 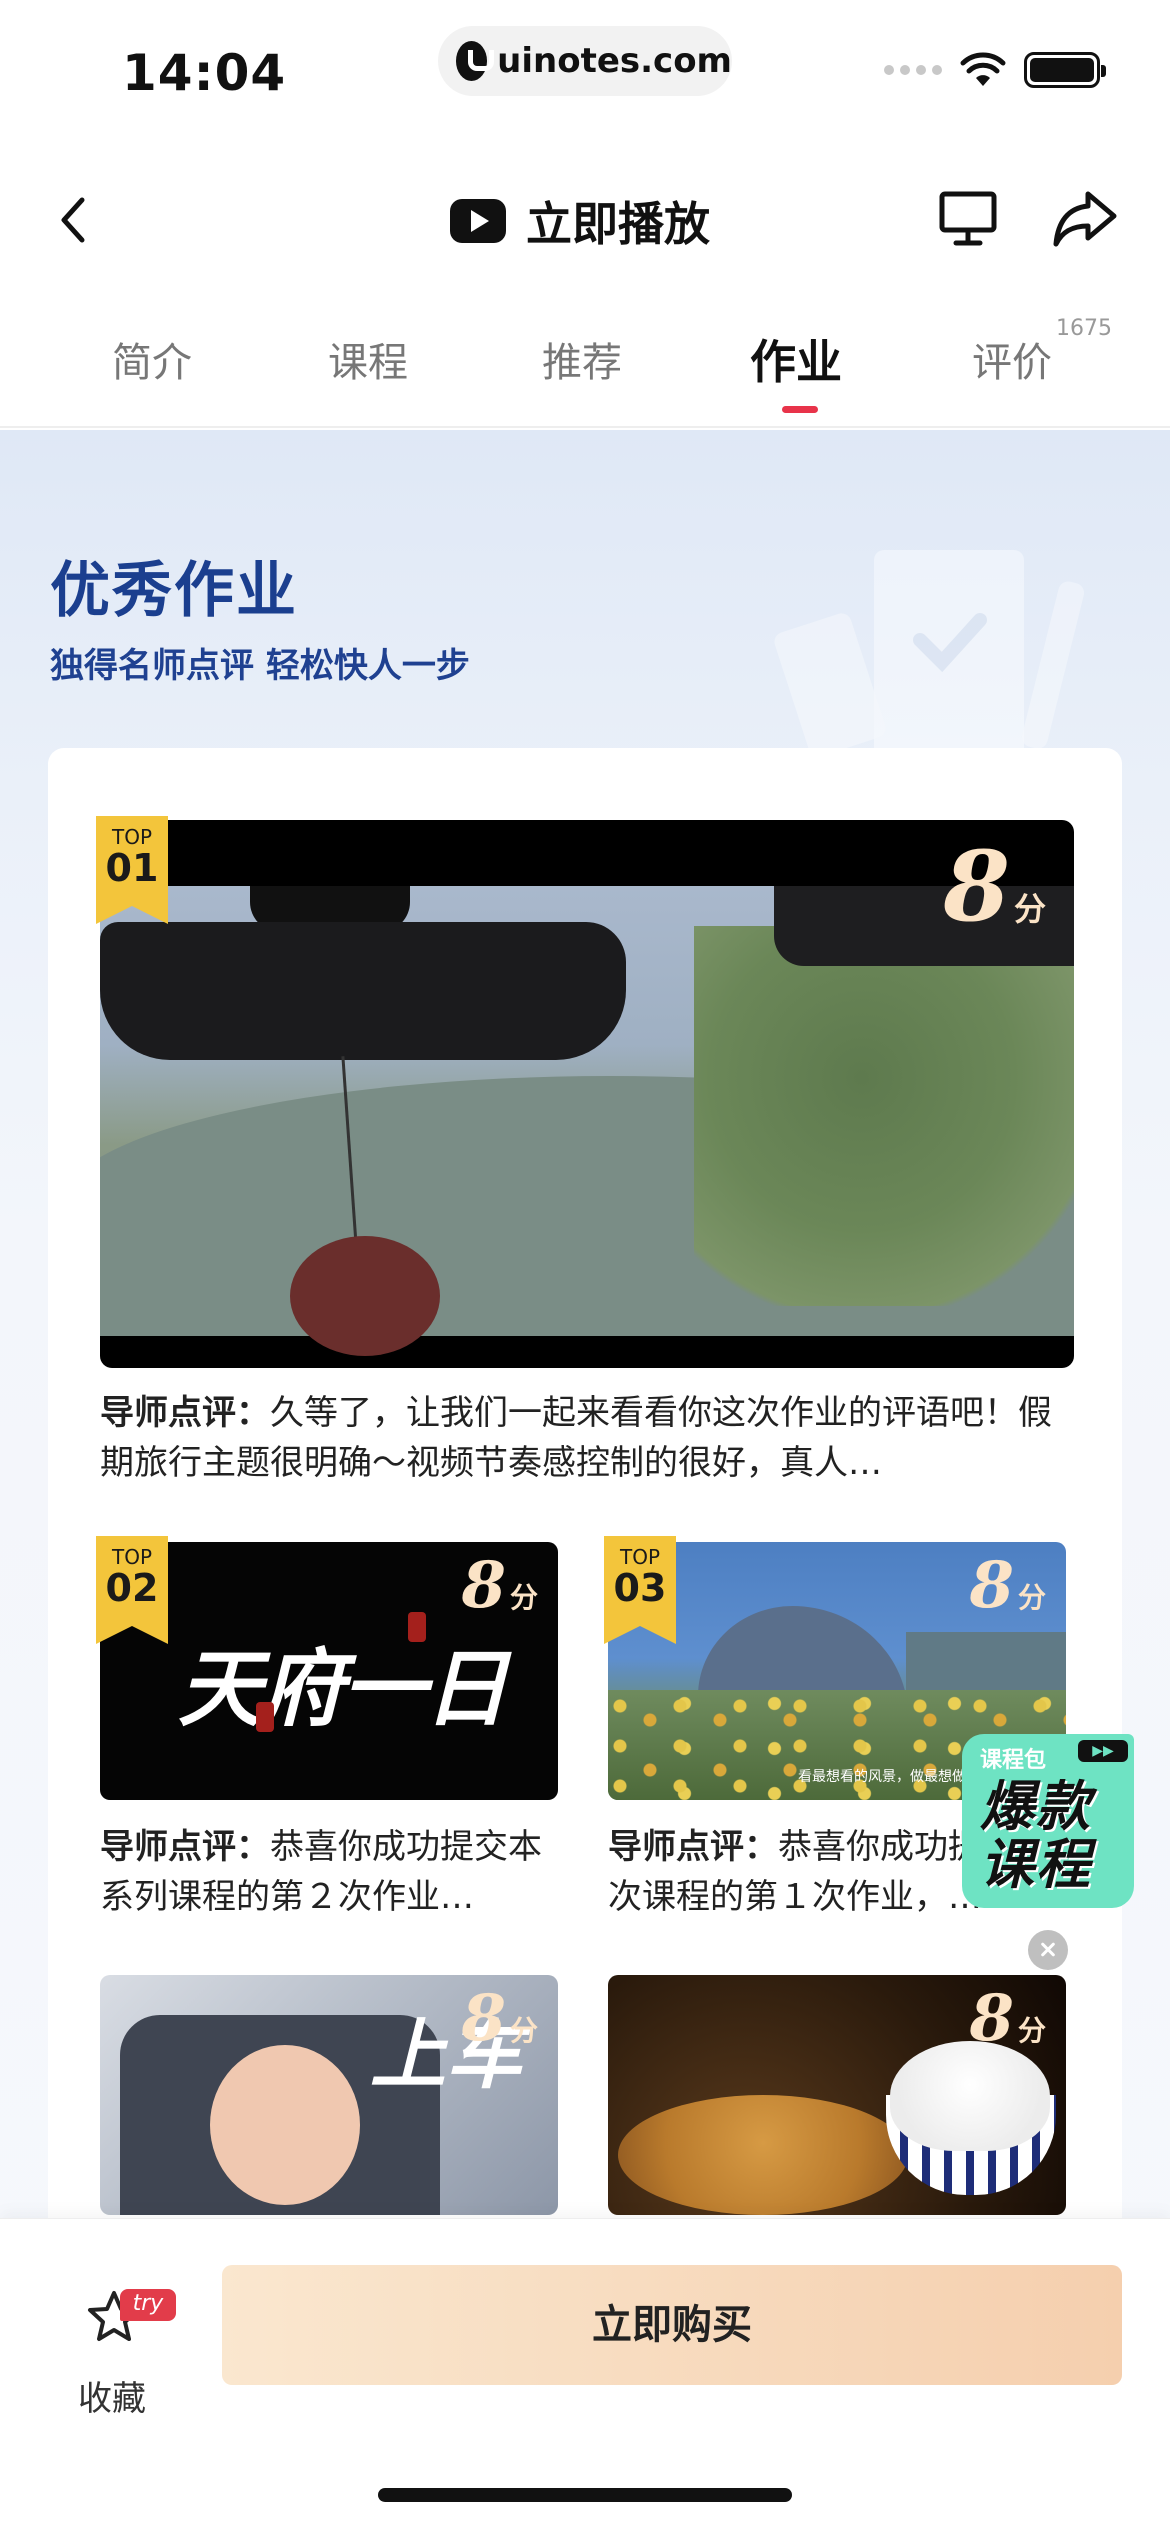 I want to click on homework-video-4: 上车 8分, so click(x=329, y=2095).